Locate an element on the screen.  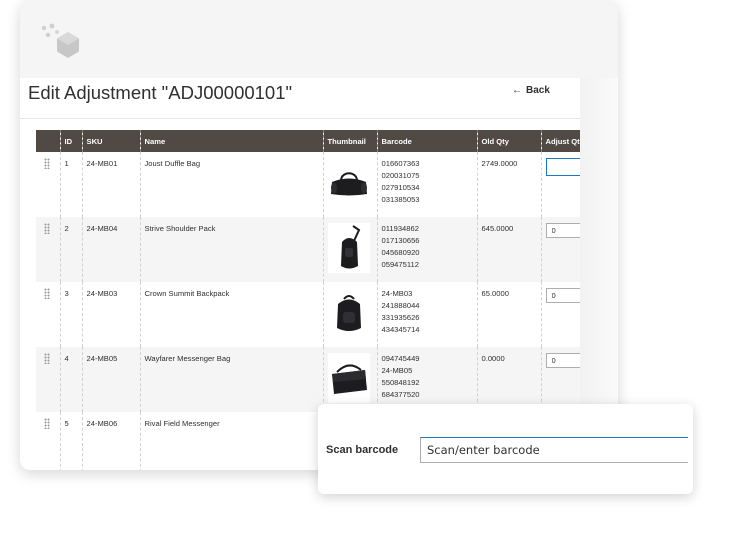
row-id: 5 is located at coordinates (70, 441).